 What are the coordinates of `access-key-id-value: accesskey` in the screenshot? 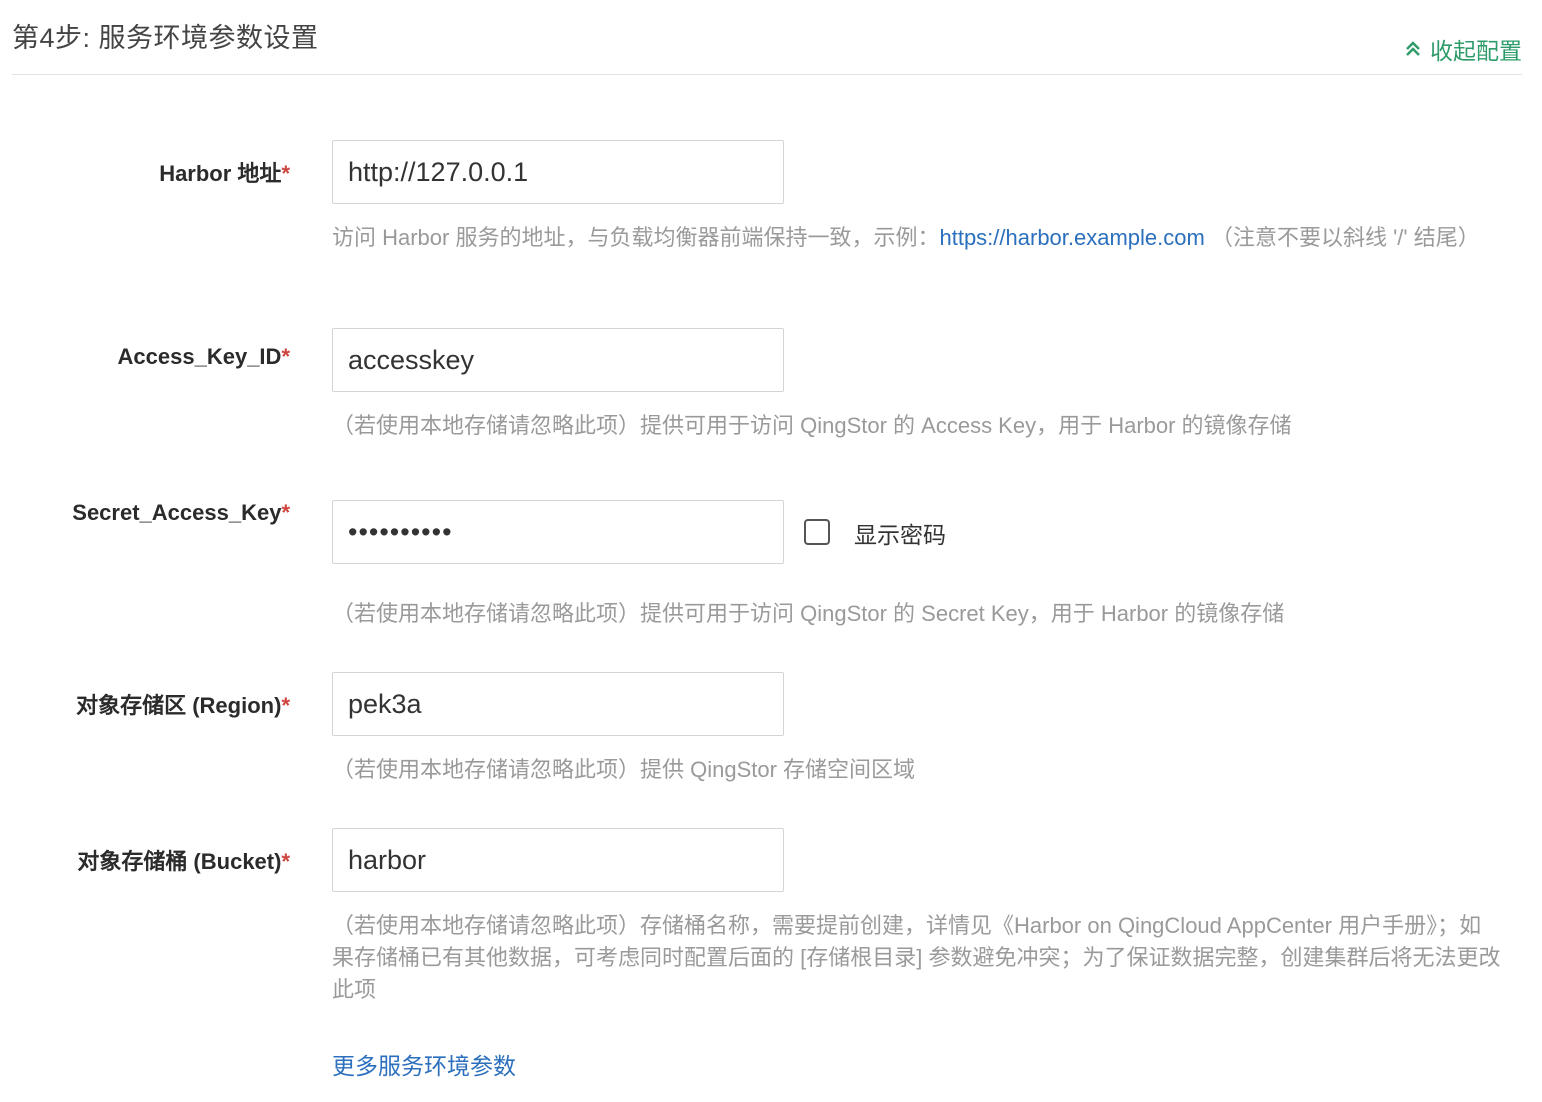 It's located at (411, 359).